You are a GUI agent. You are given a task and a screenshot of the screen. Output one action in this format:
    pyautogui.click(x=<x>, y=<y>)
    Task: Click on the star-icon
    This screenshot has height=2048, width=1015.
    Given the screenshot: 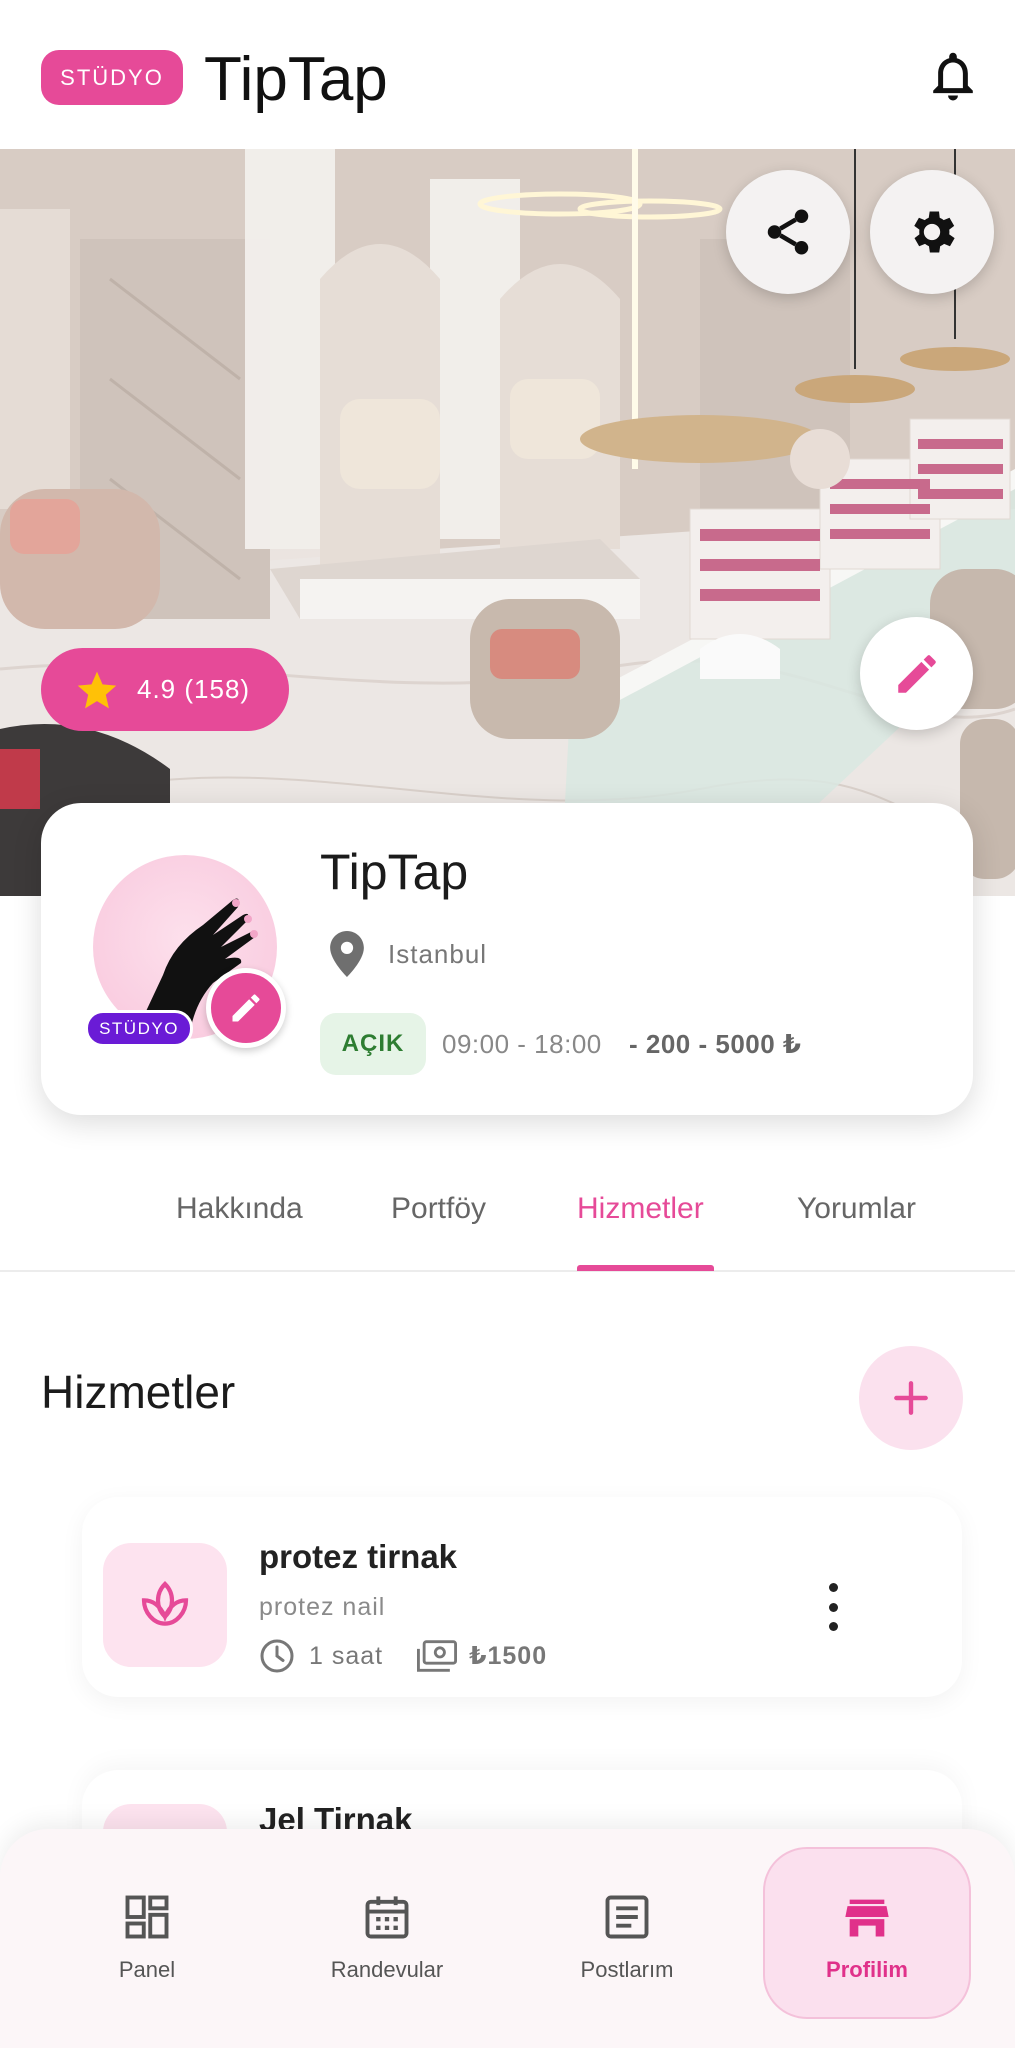 What is the action you would take?
    pyautogui.click(x=97, y=689)
    